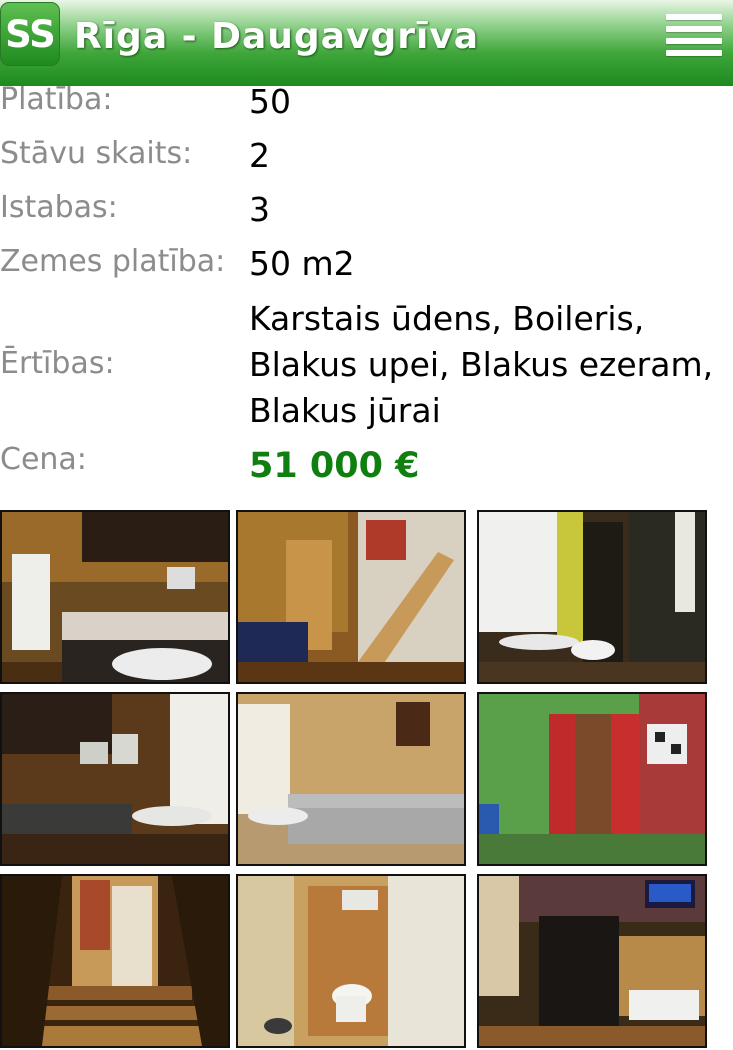  What do you see at coordinates (115, 961) in the screenshot?
I see `photo-staircase` at bounding box center [115, 961].